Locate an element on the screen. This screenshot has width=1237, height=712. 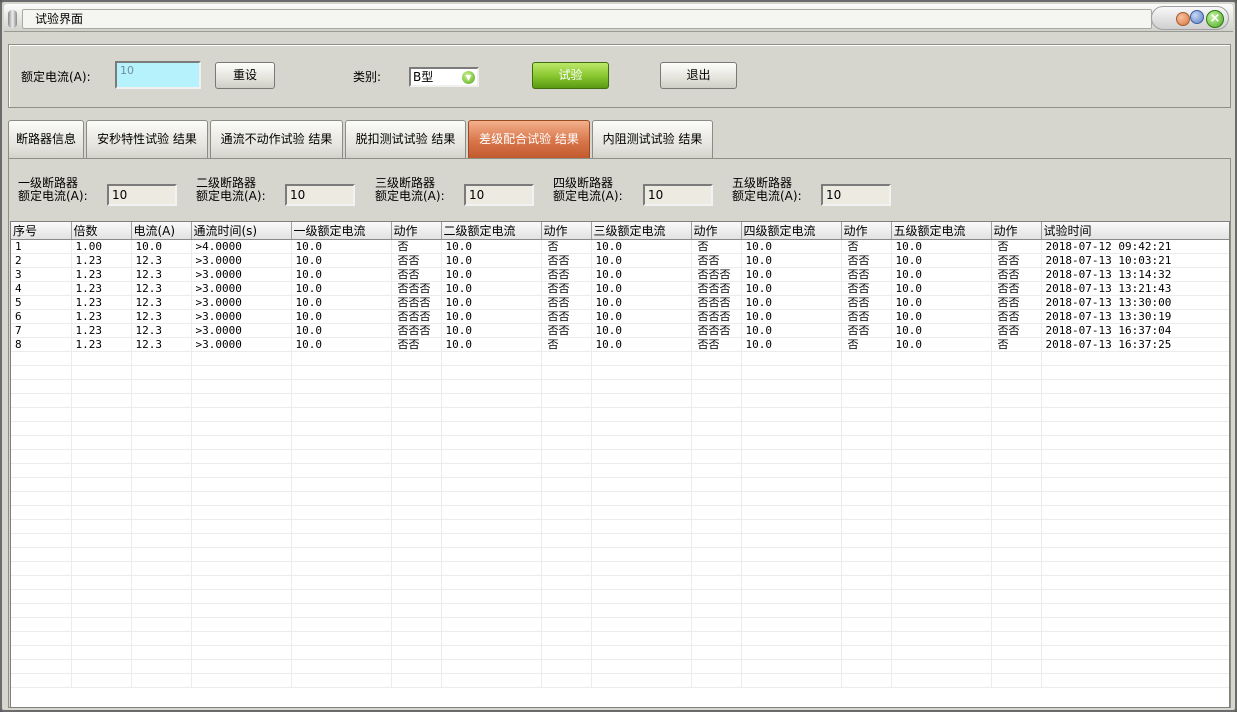
maximize-button is located at coordinates (1197, 17).